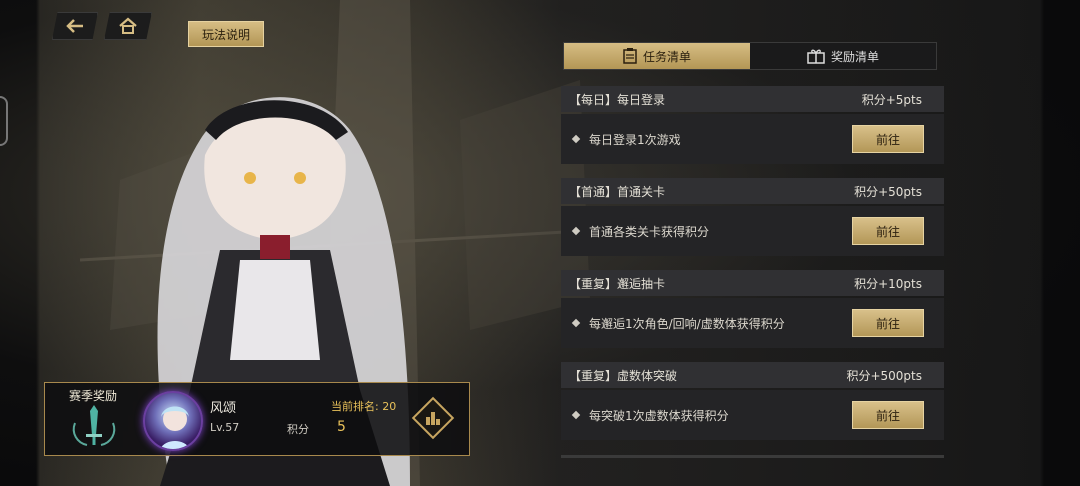 This screenshot has height=486, width=1080. What do you see at coordinates (630, 56) in the screenshot?
I see `clipboard-icon` at bounding box center [630, 56].